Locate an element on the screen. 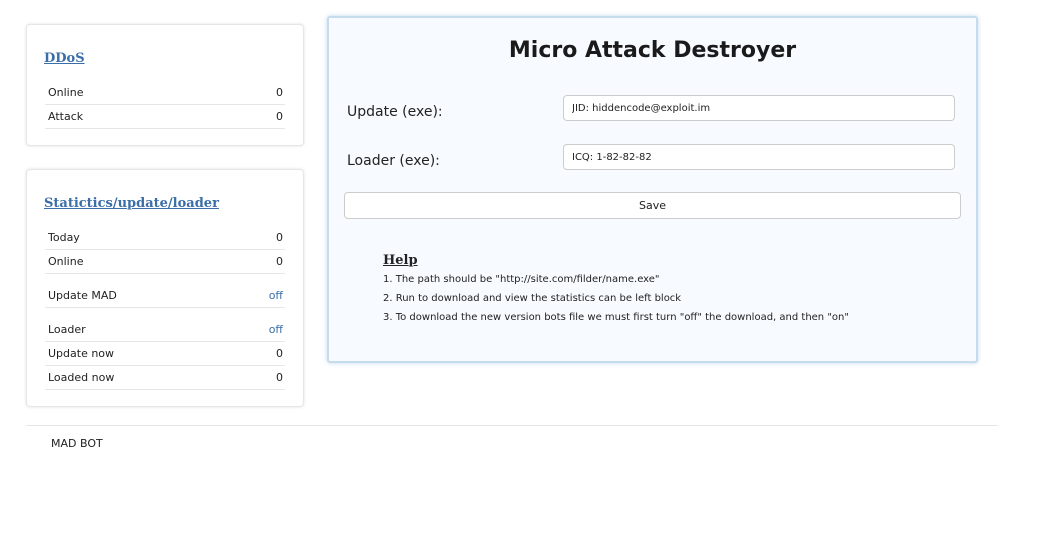 The width and height of the screenshot is (1047, 555). page-title: Micro Attack Destroyer is located at coordinates (652, 50).